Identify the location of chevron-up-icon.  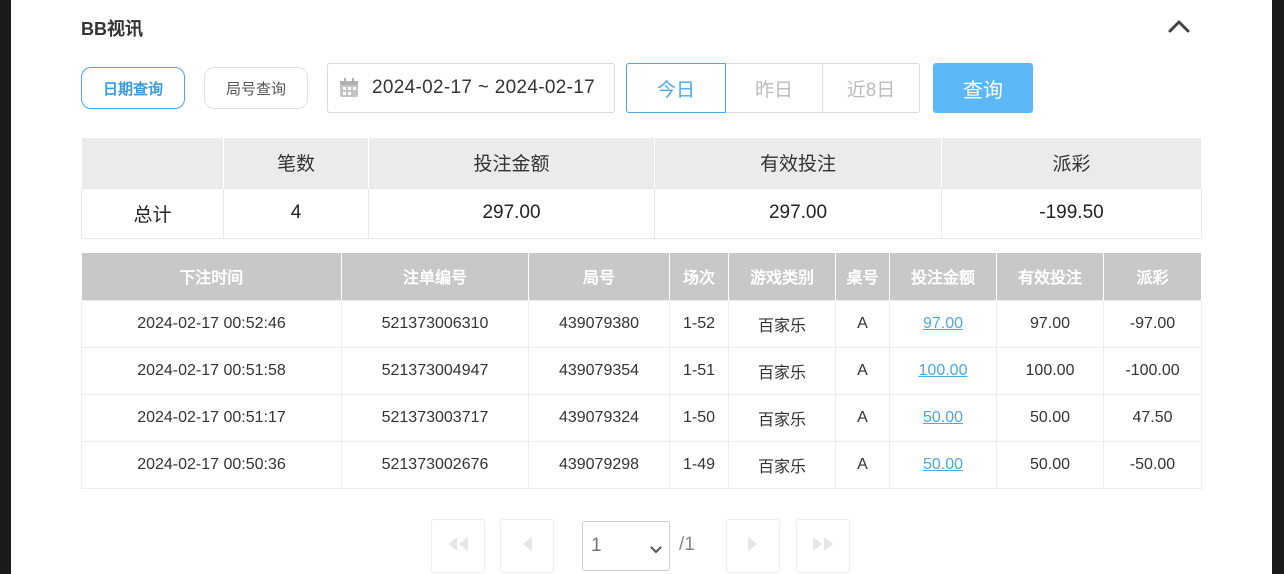
(1179, 26).